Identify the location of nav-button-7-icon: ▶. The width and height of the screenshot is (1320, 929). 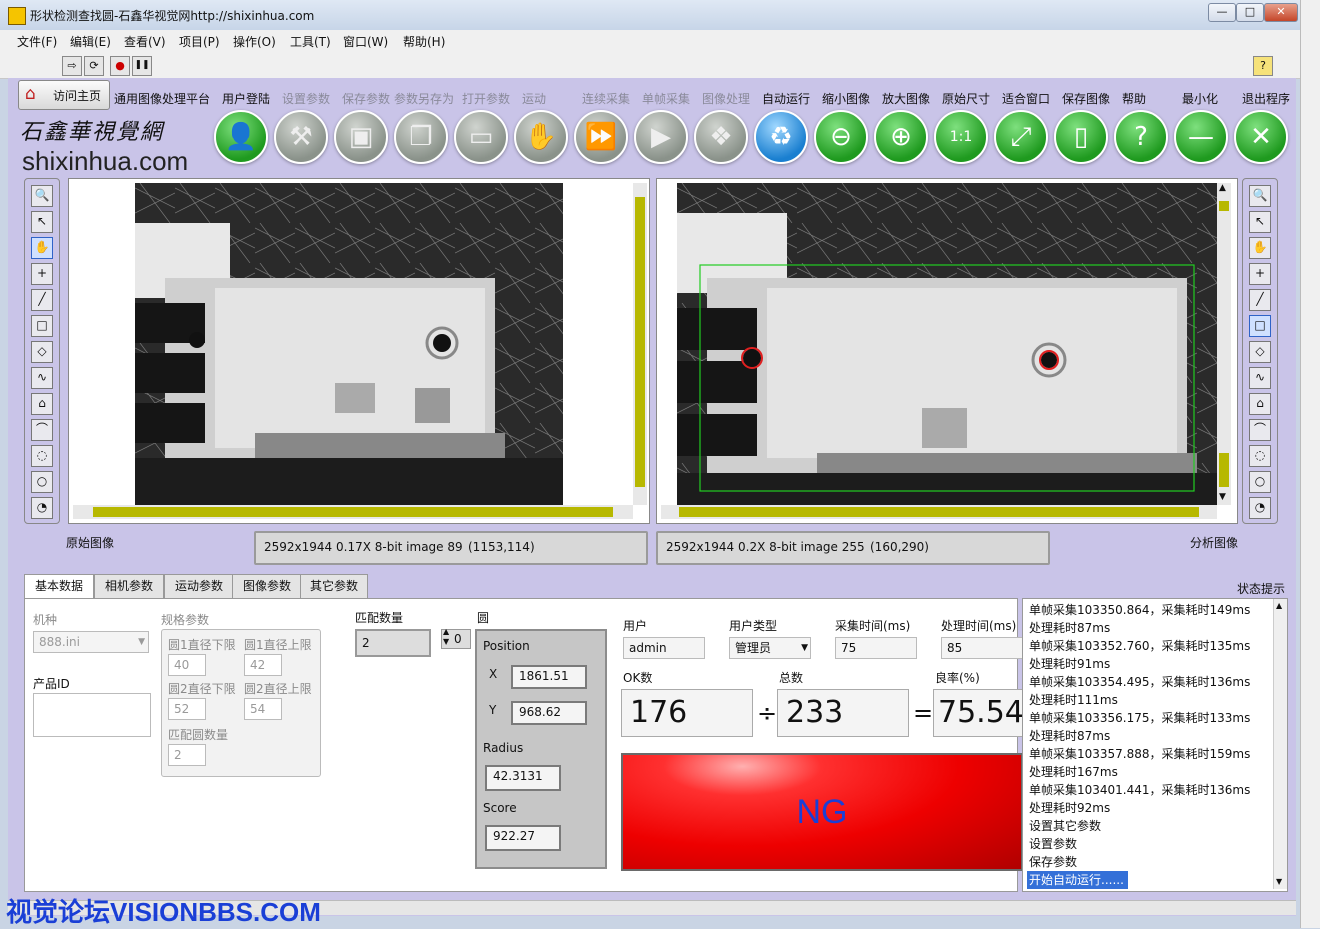
(661, 137).